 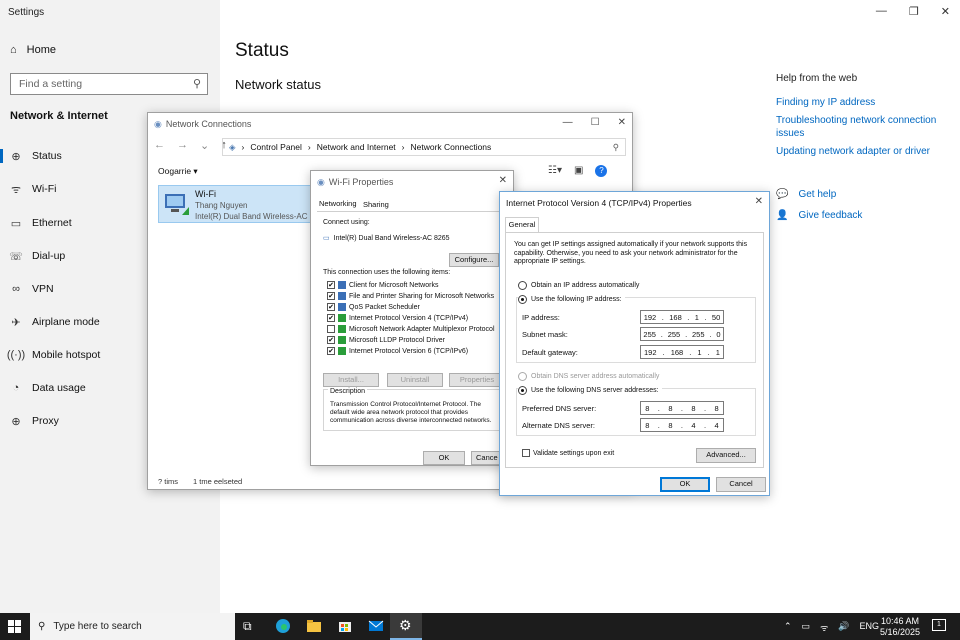 I want to click on ethernet-icon: ▭, so click(x=16, y=223).